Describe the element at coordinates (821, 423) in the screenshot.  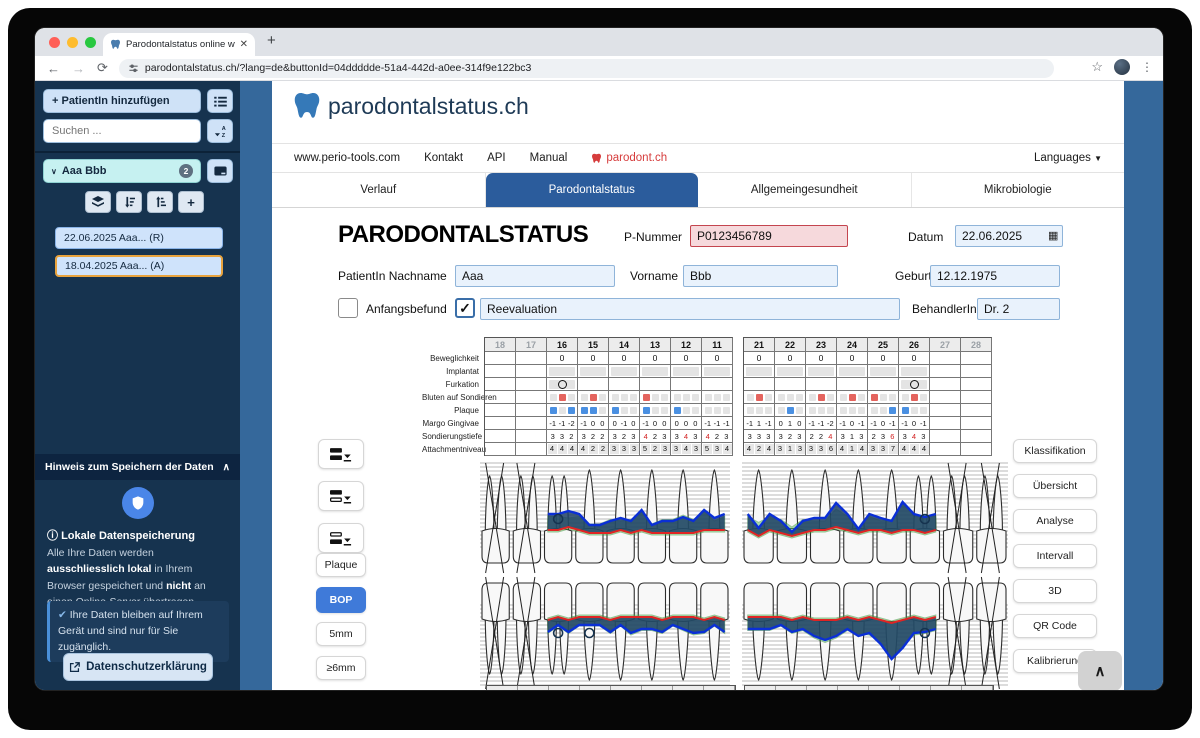
I see `perio-cell-23: -1 -1 -2` at that location.